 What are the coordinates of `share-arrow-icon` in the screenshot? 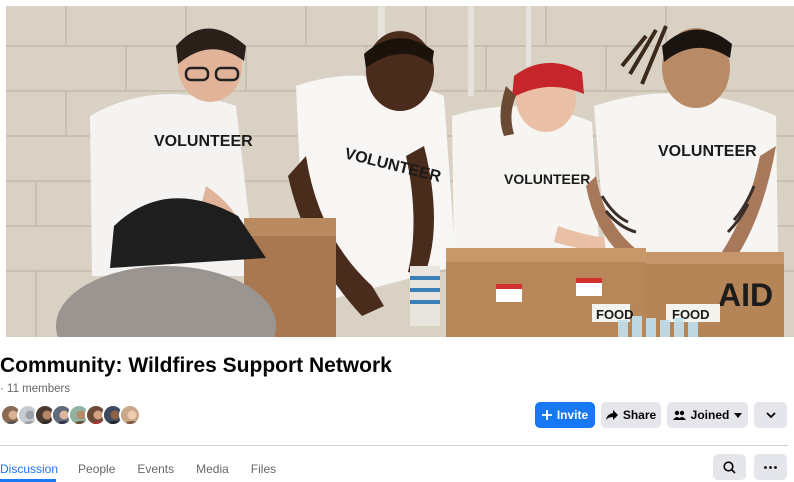 It's located at (611, 415).